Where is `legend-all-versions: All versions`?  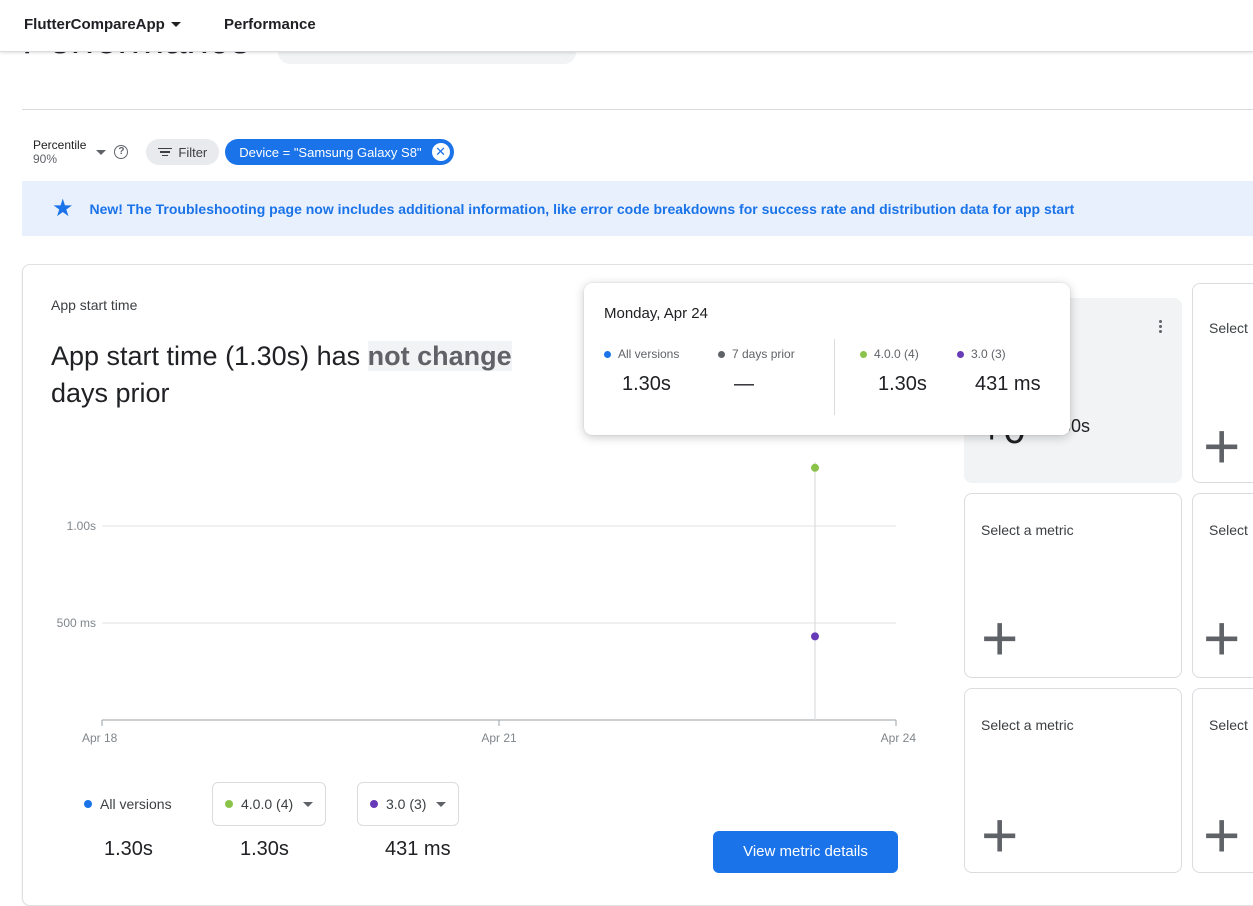 legend-all-versions: All versions is located at coordinates (128, 804).